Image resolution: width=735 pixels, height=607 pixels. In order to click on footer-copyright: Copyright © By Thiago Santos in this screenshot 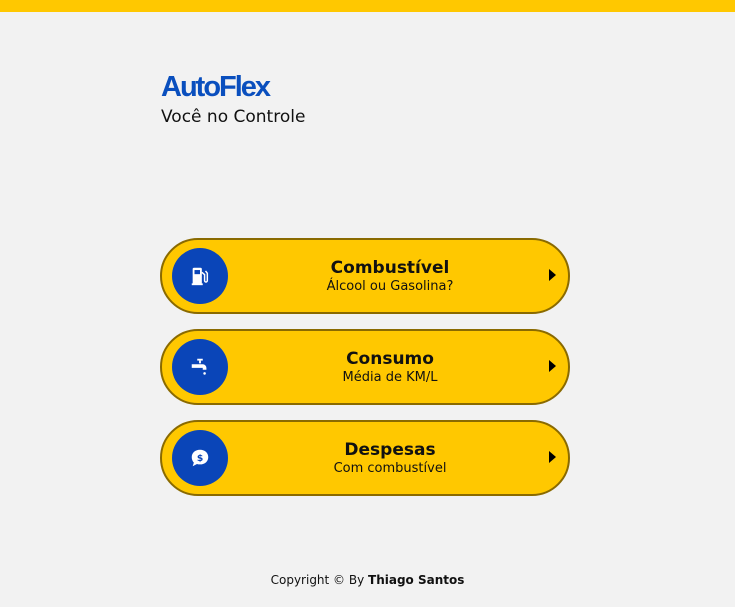, I will do `click(367, 580)`.